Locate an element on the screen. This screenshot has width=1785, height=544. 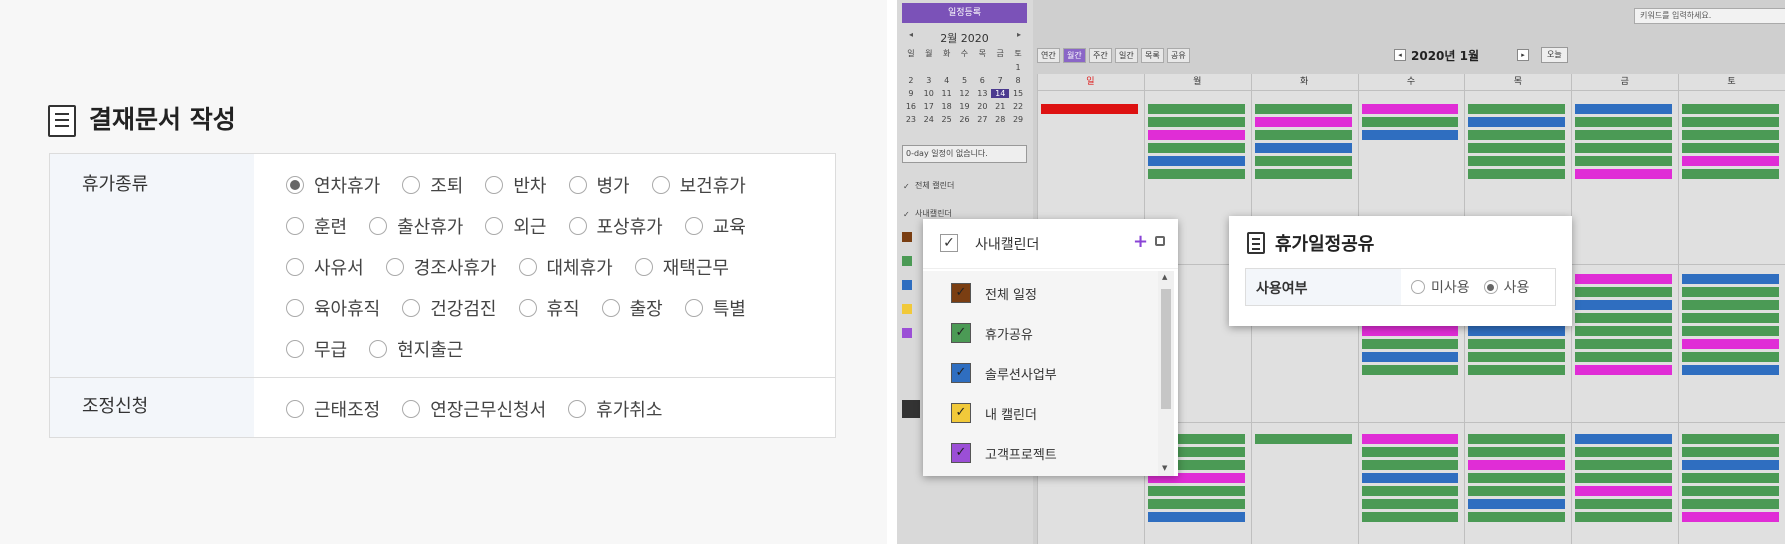
mini-cal-day: 19 is located at coordinates (965, 106).